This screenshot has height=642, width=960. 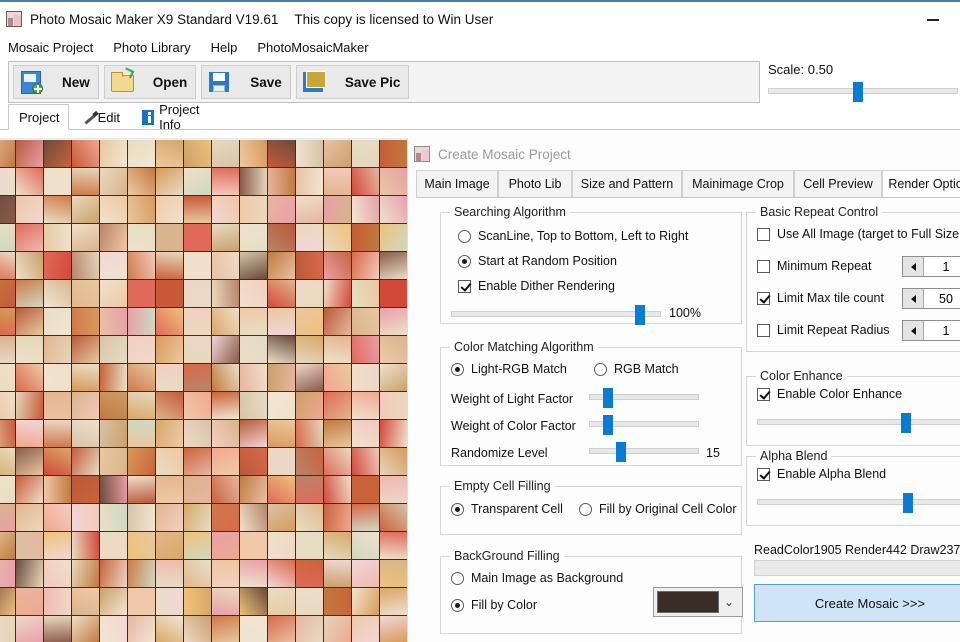 What do you see at coordinates (931, 298) in the screenshot?
I see `limit-max-tile-stepper: 50` at bounding box center [931, 298].